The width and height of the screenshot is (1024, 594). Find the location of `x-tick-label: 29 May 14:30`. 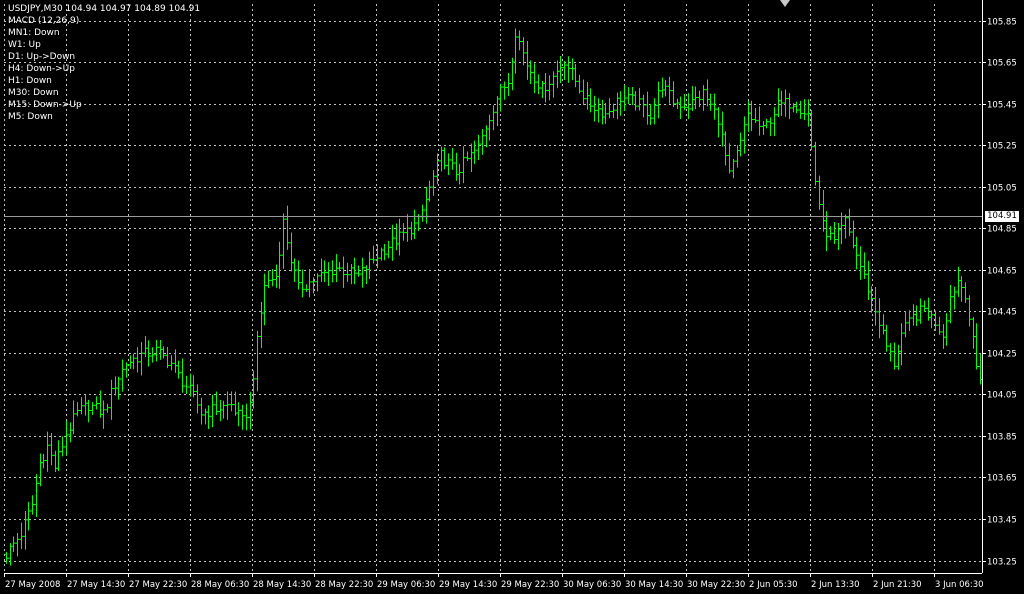

x-tick-label: 29 May 14:30 is located at coordinates (468, 585).